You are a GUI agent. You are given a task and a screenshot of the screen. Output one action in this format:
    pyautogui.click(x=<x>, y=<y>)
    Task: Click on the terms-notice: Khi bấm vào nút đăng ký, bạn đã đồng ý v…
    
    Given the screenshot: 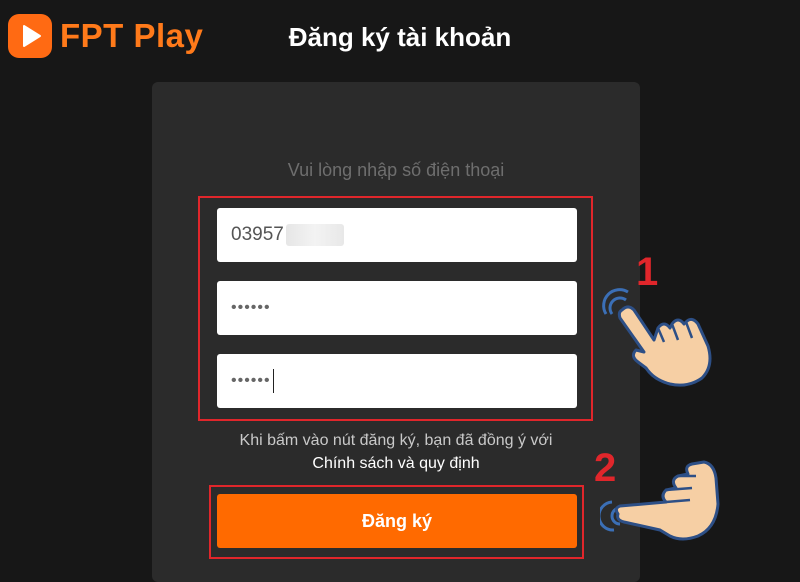 What is the action you would take?
    pyautogui.click(x=396, y=440)
    